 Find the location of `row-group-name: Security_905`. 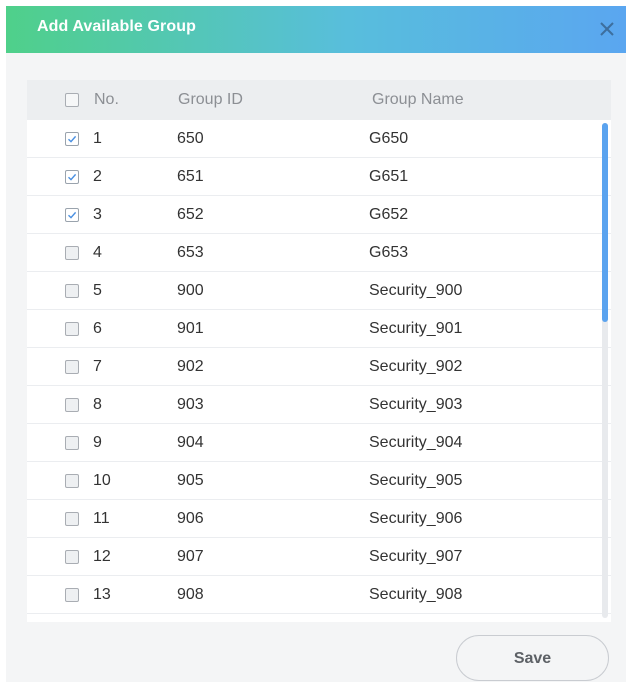

row-group-name: Security_905 is located at coordinates (416, 480).